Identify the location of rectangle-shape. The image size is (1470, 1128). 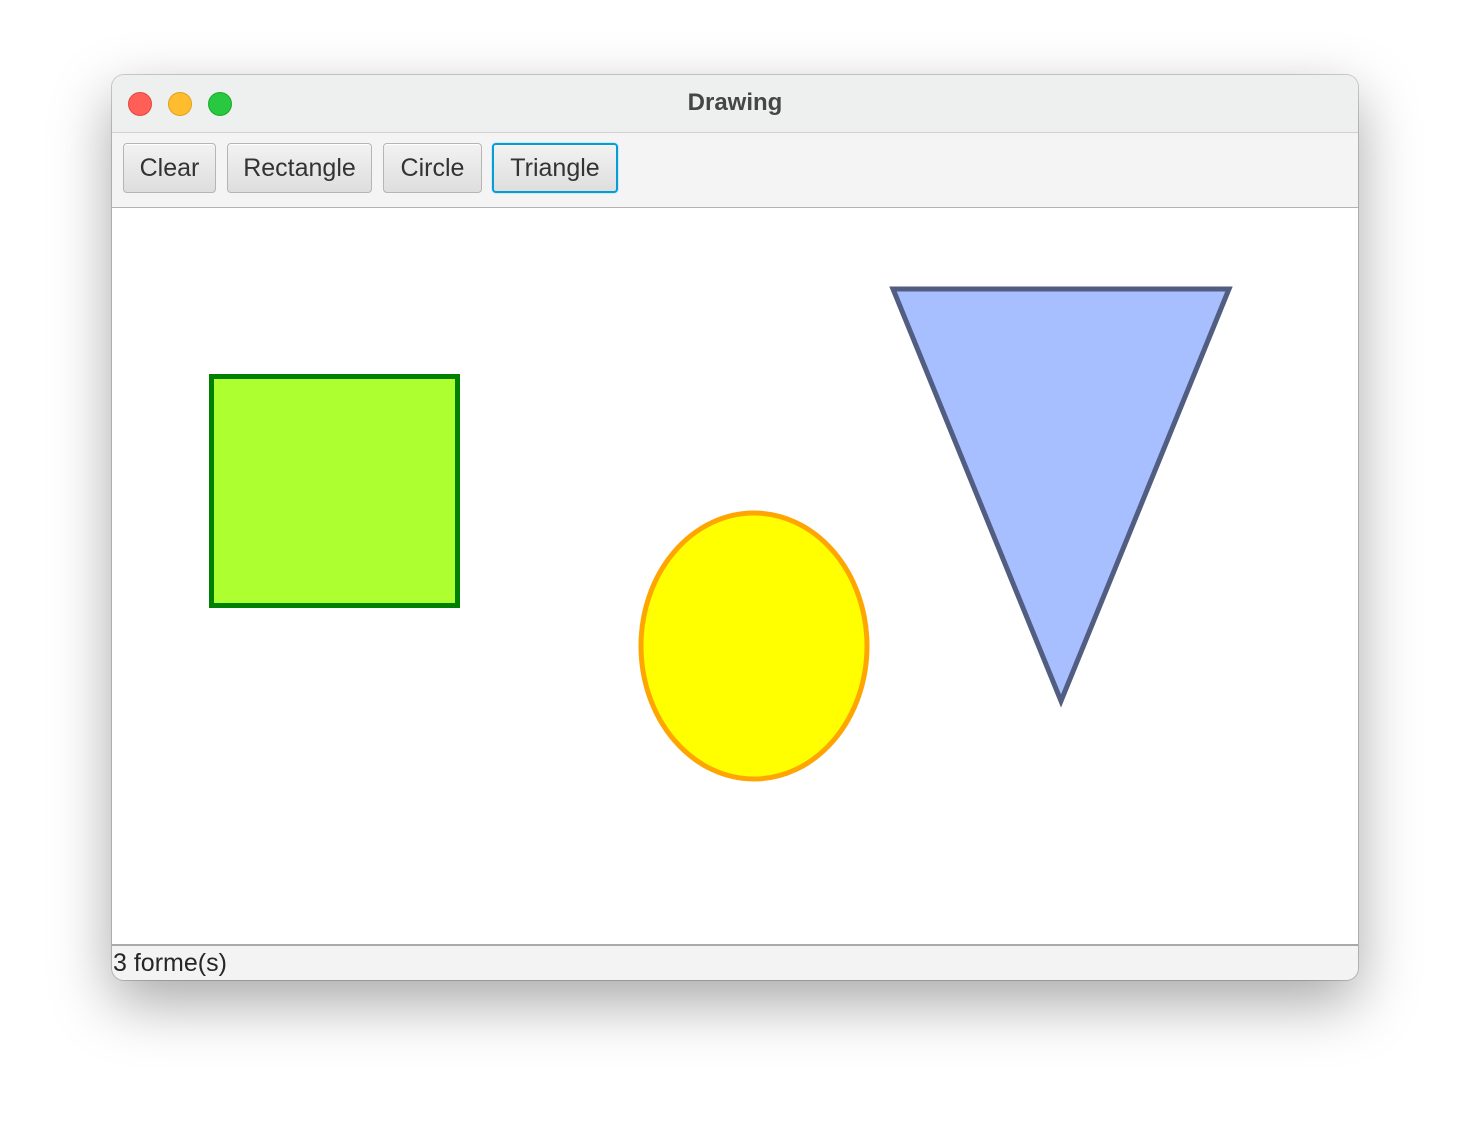
(334, 491).